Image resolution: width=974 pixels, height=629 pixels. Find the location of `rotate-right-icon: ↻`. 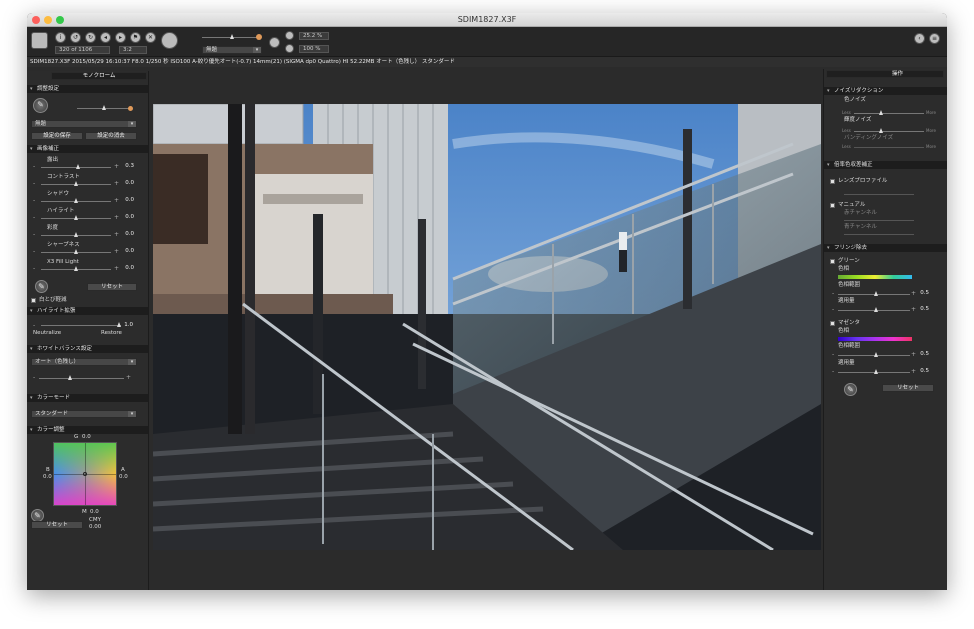

rotate-right-icon: ↻ is located at coordinates (90, 37).